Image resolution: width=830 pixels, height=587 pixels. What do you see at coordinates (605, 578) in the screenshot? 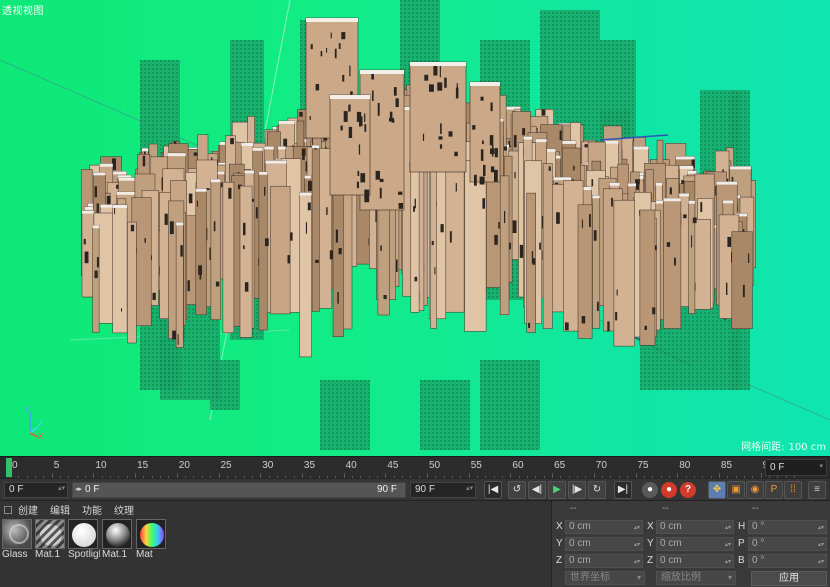
I see `coordinate-space-dropdown: 世界坐标 ▾` at bounding box center [605, 578].